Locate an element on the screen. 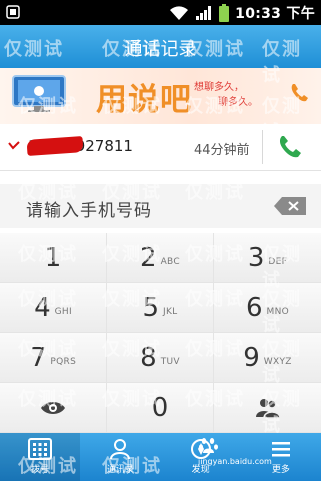 This screenshot has height=481, width=321. key-digit: 2 is located at coordinates (148, 257).